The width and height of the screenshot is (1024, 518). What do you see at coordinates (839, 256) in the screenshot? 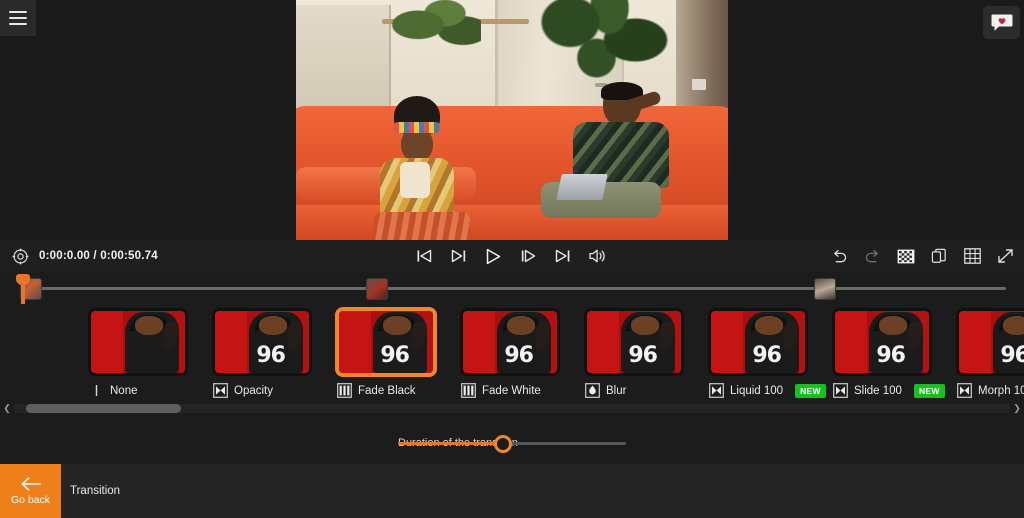
I see `undo-arrow-icon` at bounding box center [839, 256].